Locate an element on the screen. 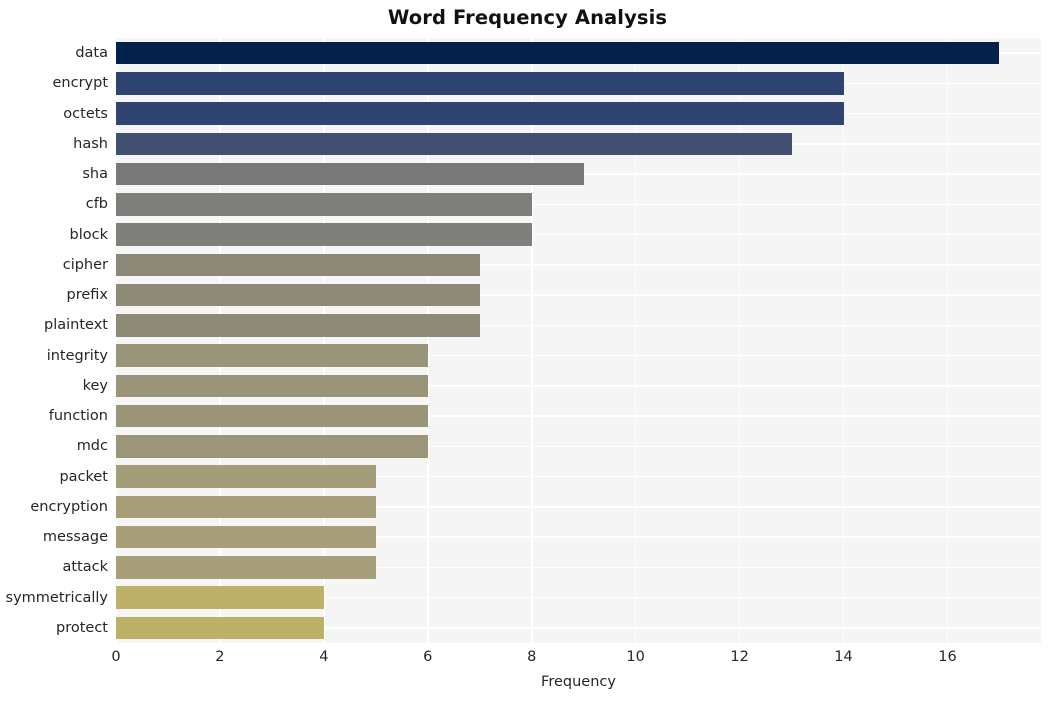 This screenshot has height=701, width=1055. bar-symmetrically is located at coordinates (220, 597).